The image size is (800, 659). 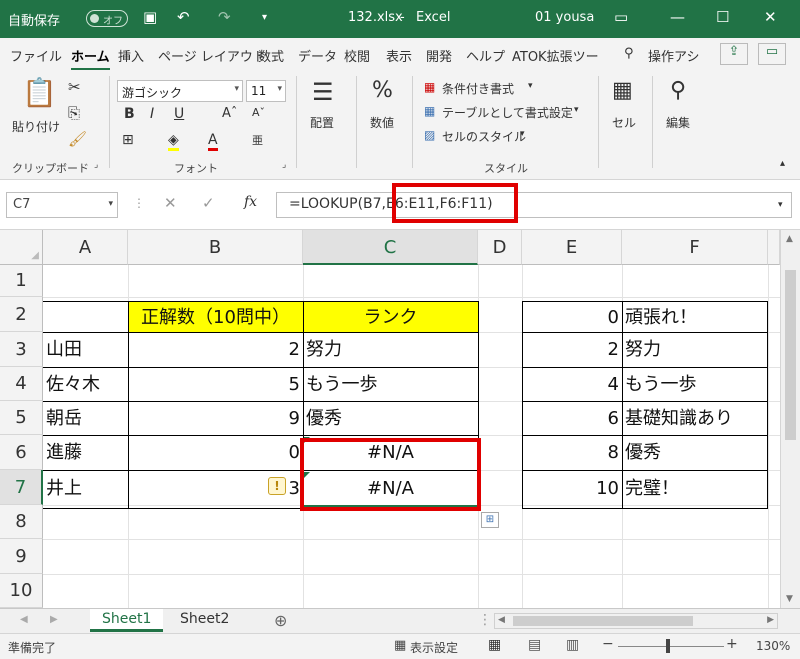 What do you see at coordinates (732, 644) in the screenshot?
I see `zoom-in-icon: +` at bounding box center [732, 644].